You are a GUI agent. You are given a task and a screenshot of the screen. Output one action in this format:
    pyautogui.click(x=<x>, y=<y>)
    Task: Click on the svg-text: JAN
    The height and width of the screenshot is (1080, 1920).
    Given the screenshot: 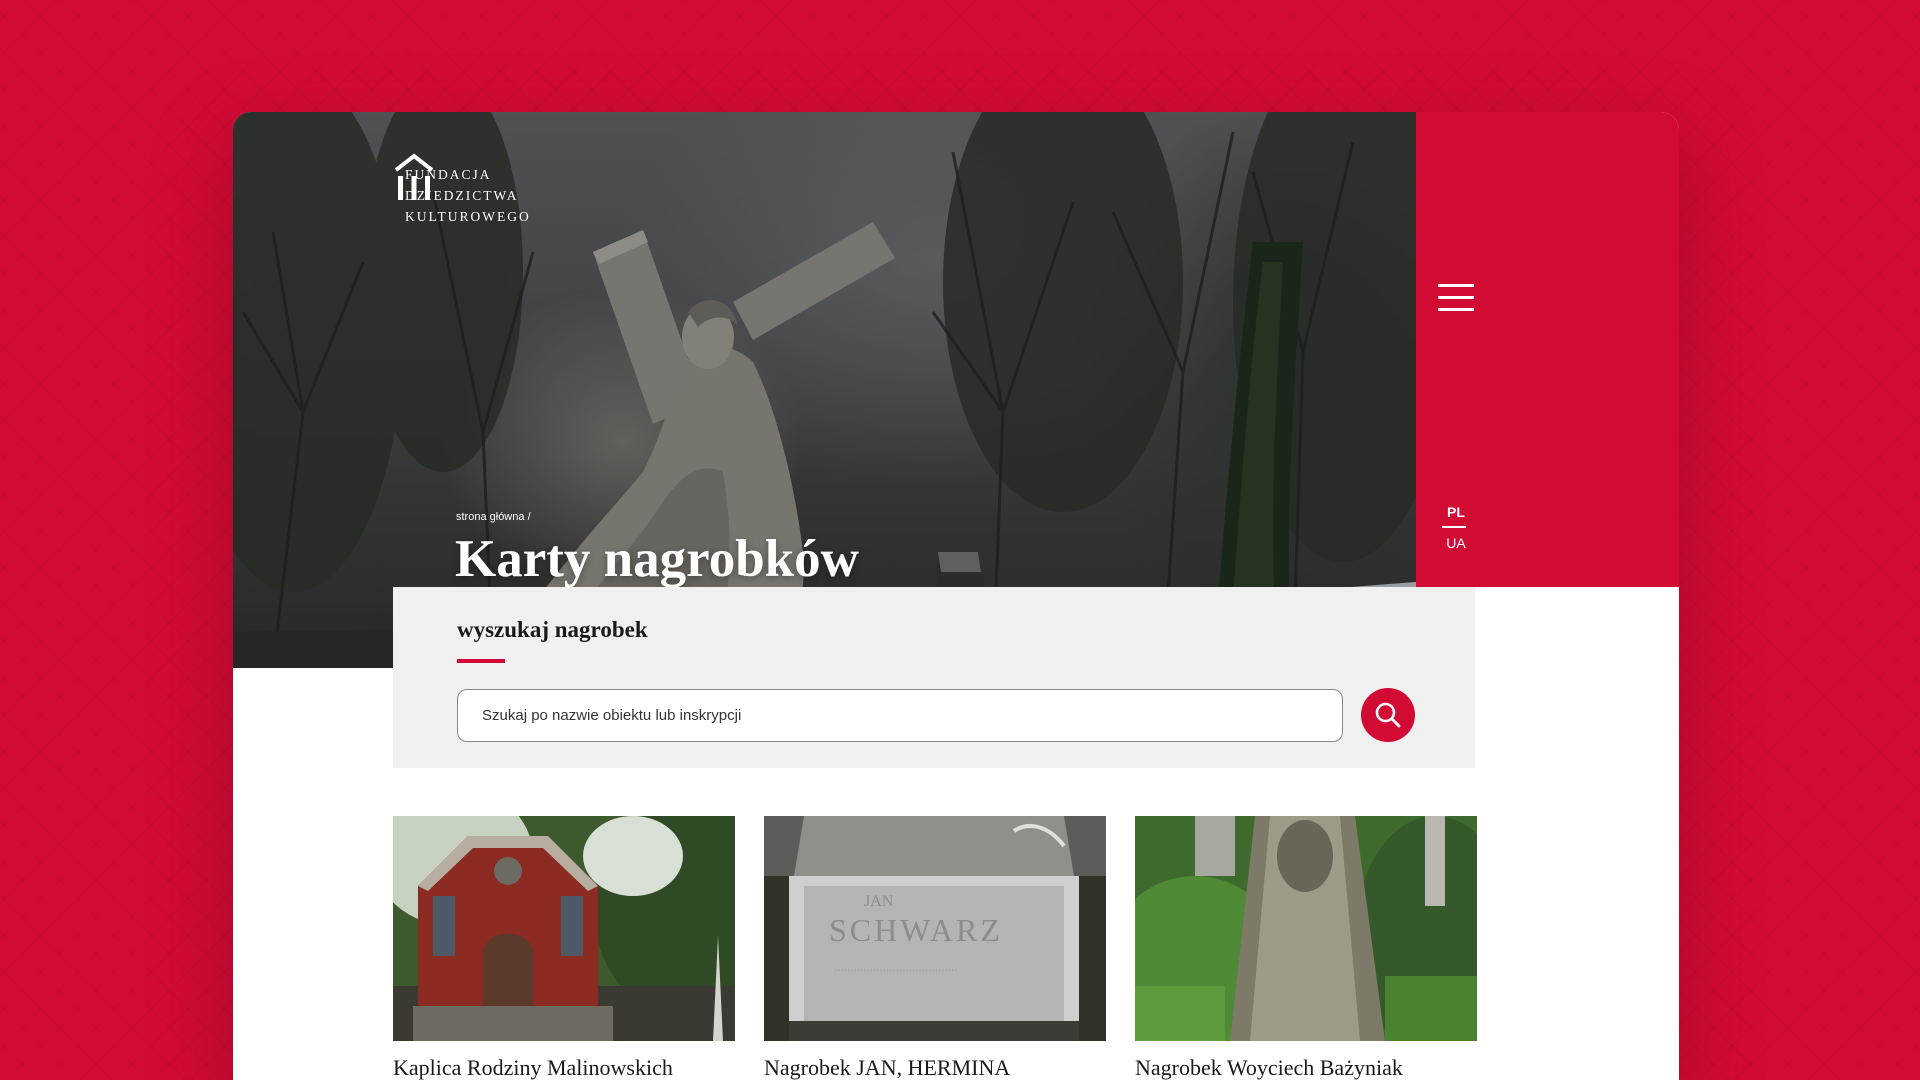 What is the action you would take?
    pyautogui.click(x=879, y=901)
    